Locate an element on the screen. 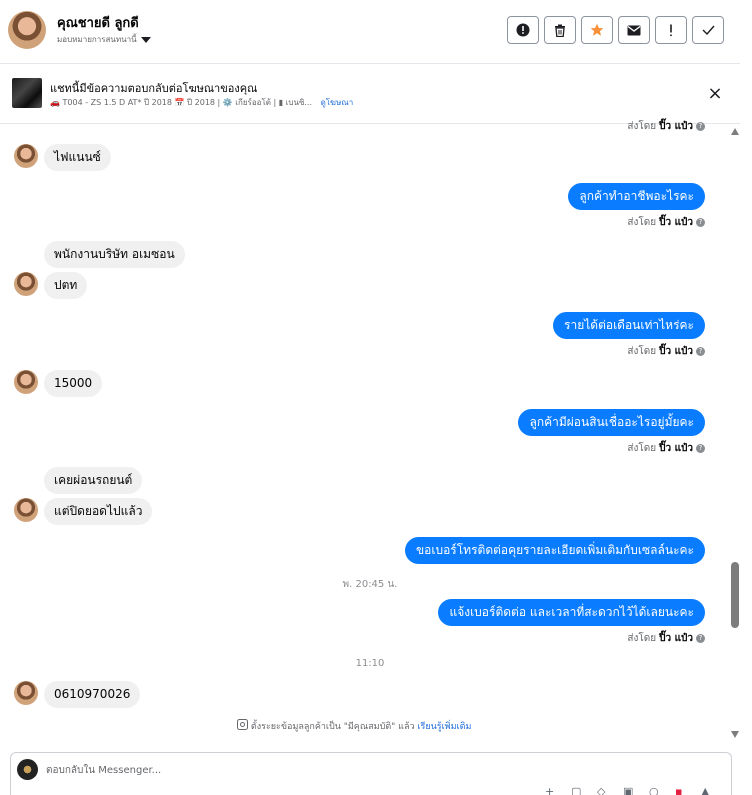 Image resolution: width=752 pixels, height=795 pixels. outgoing-message: ลูกค้าทำอาชีพอะไรคะ is located at coordinates (636, 196).